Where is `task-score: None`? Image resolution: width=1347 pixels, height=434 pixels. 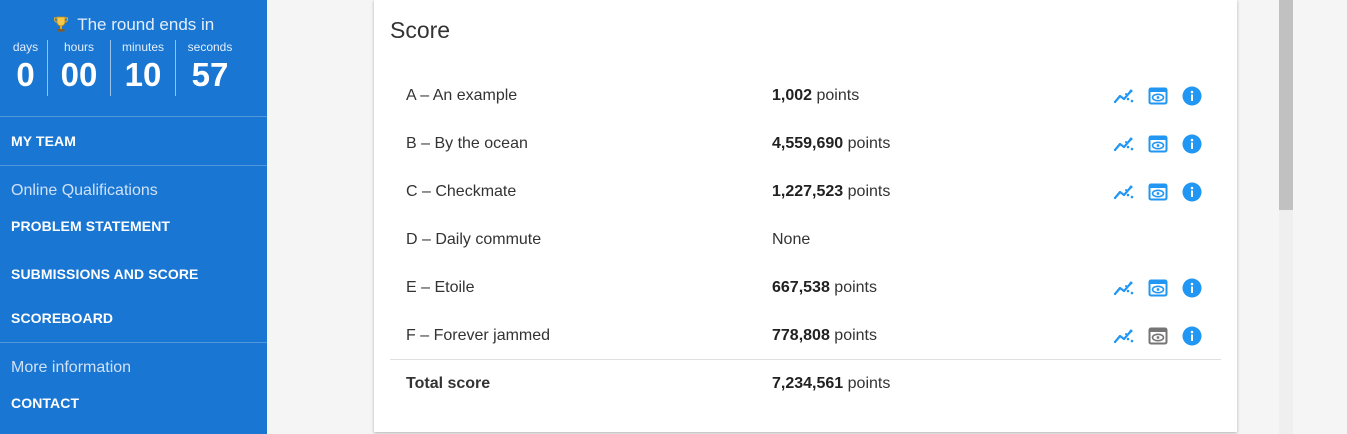 task-score: None is located at coordinates (791, 240).